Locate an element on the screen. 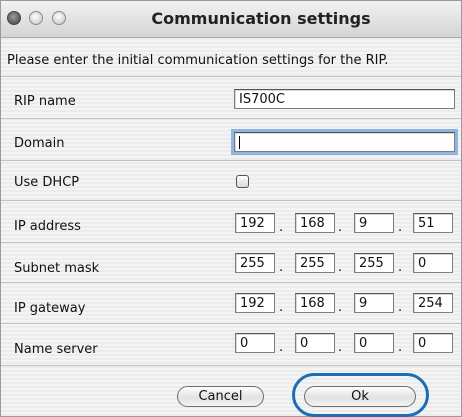  ip-address-label: IP address is located at coordinates (47, 226).